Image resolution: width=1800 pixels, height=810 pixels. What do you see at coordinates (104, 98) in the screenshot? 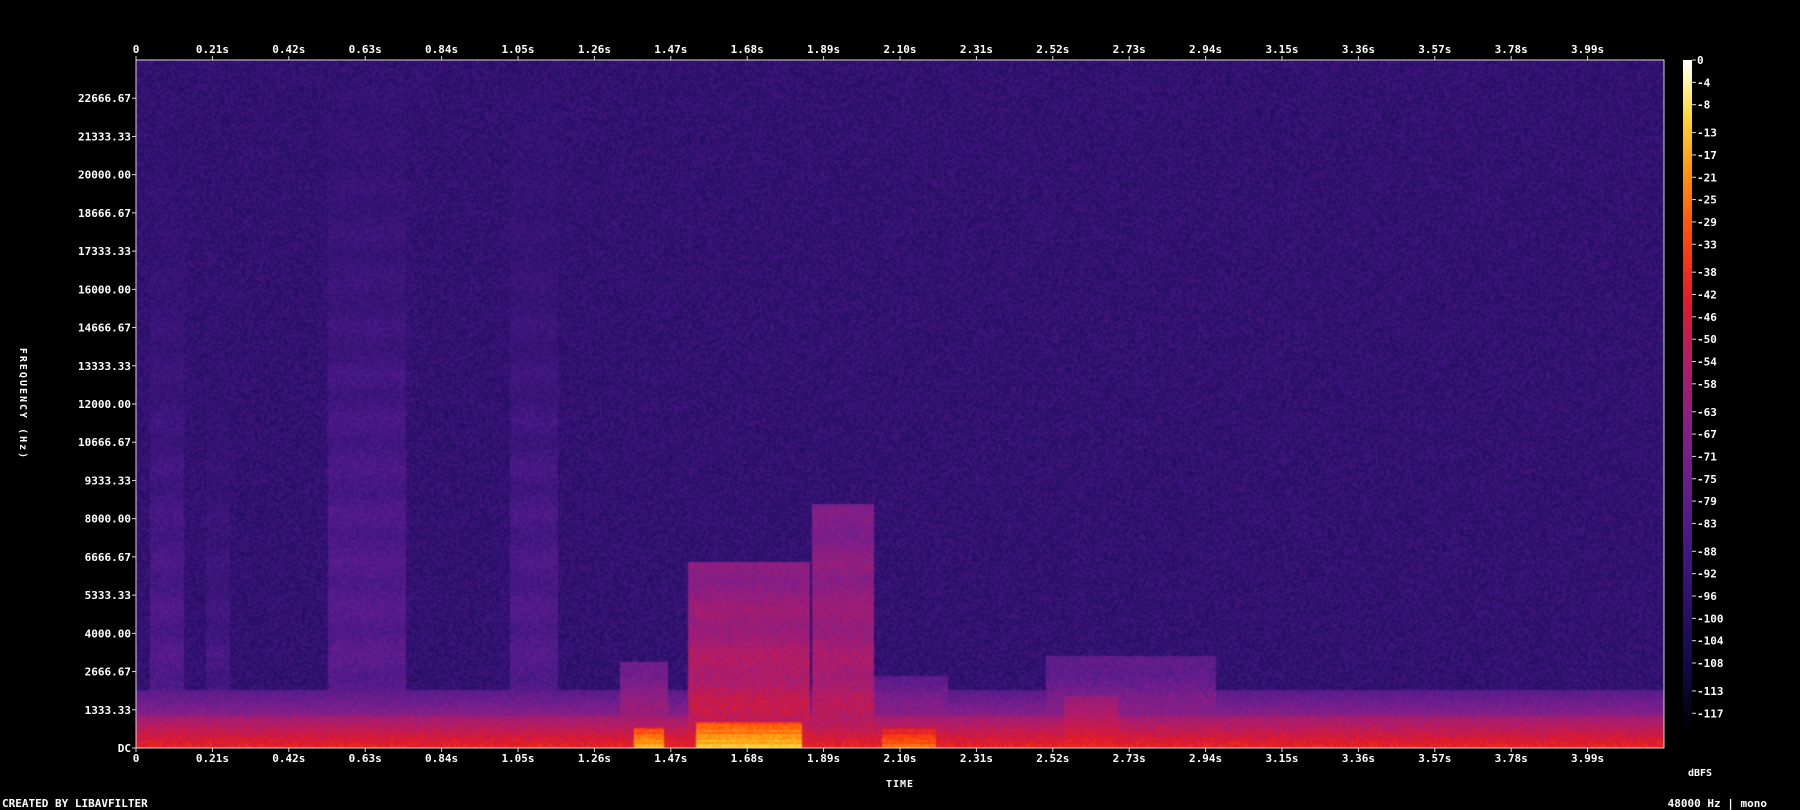
I see `y-tick-label: 22666.67` at bounding box center [104, 98].